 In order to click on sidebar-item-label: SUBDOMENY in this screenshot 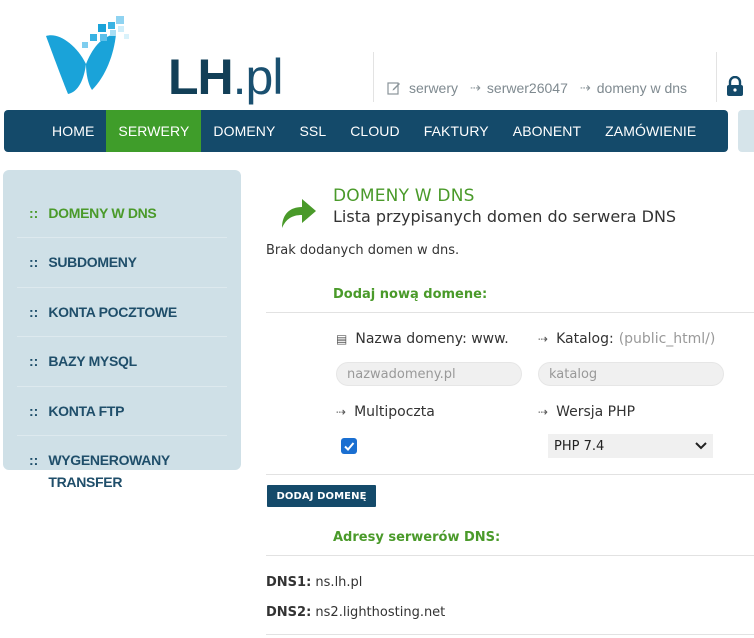, I will do `click(92, 262)`.